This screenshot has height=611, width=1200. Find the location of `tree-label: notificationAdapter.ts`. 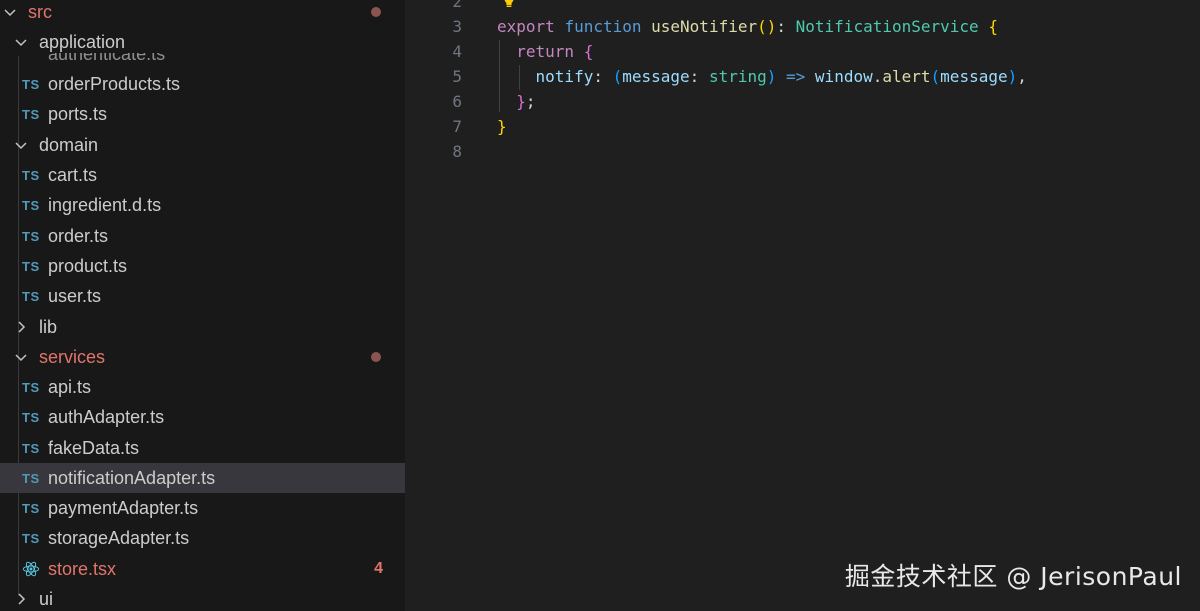

tree-label: notificationAdapter.ts is located at coordinates (132, 477).